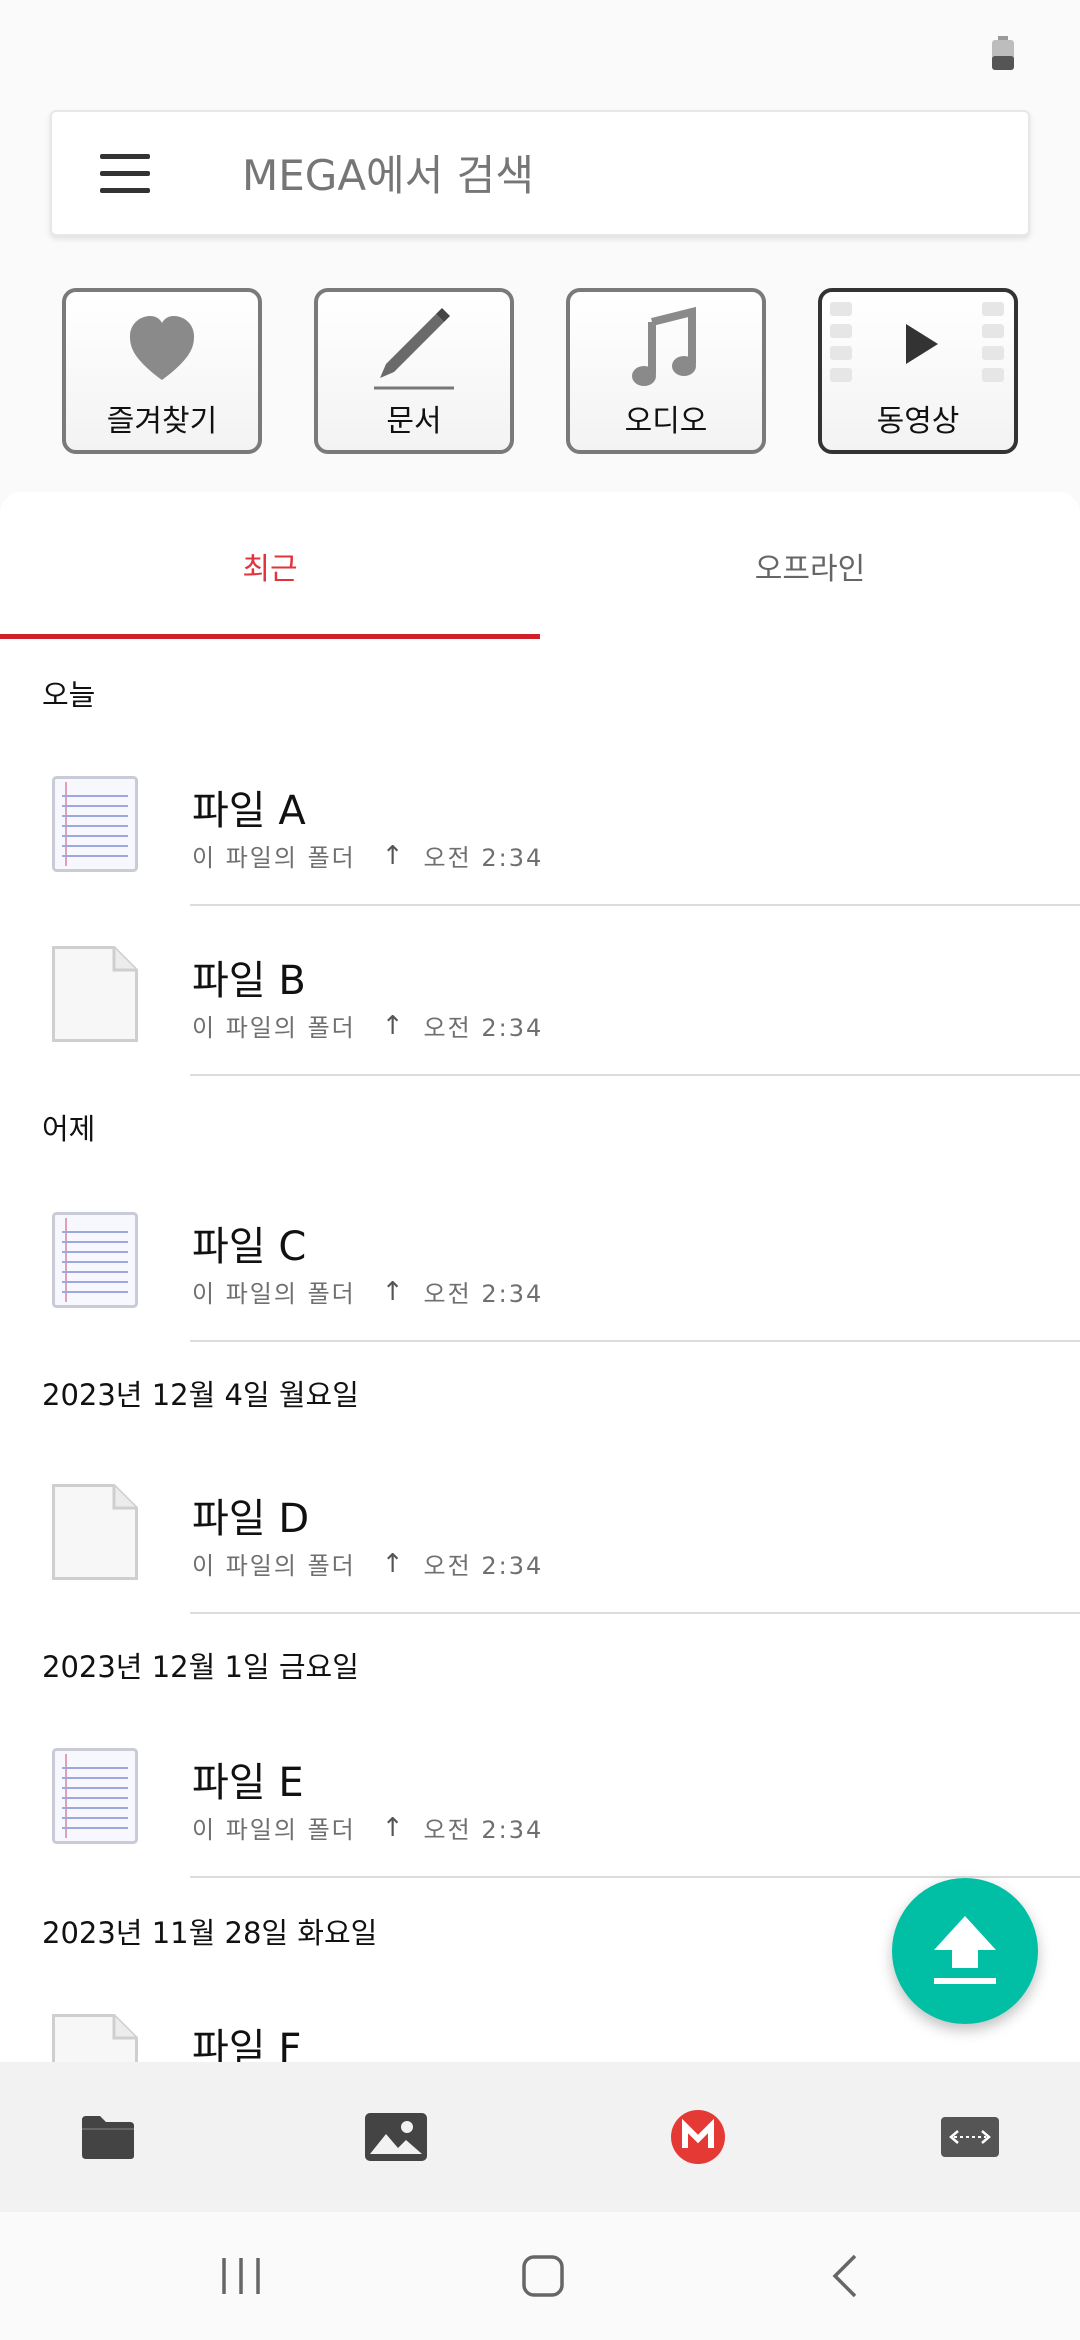 The width and height of the screenshot is (1080, 2340). What do you see at coordinates (270, 636) in the screenshot?
I see `tab-indicator` at bounding box center [270, 636].